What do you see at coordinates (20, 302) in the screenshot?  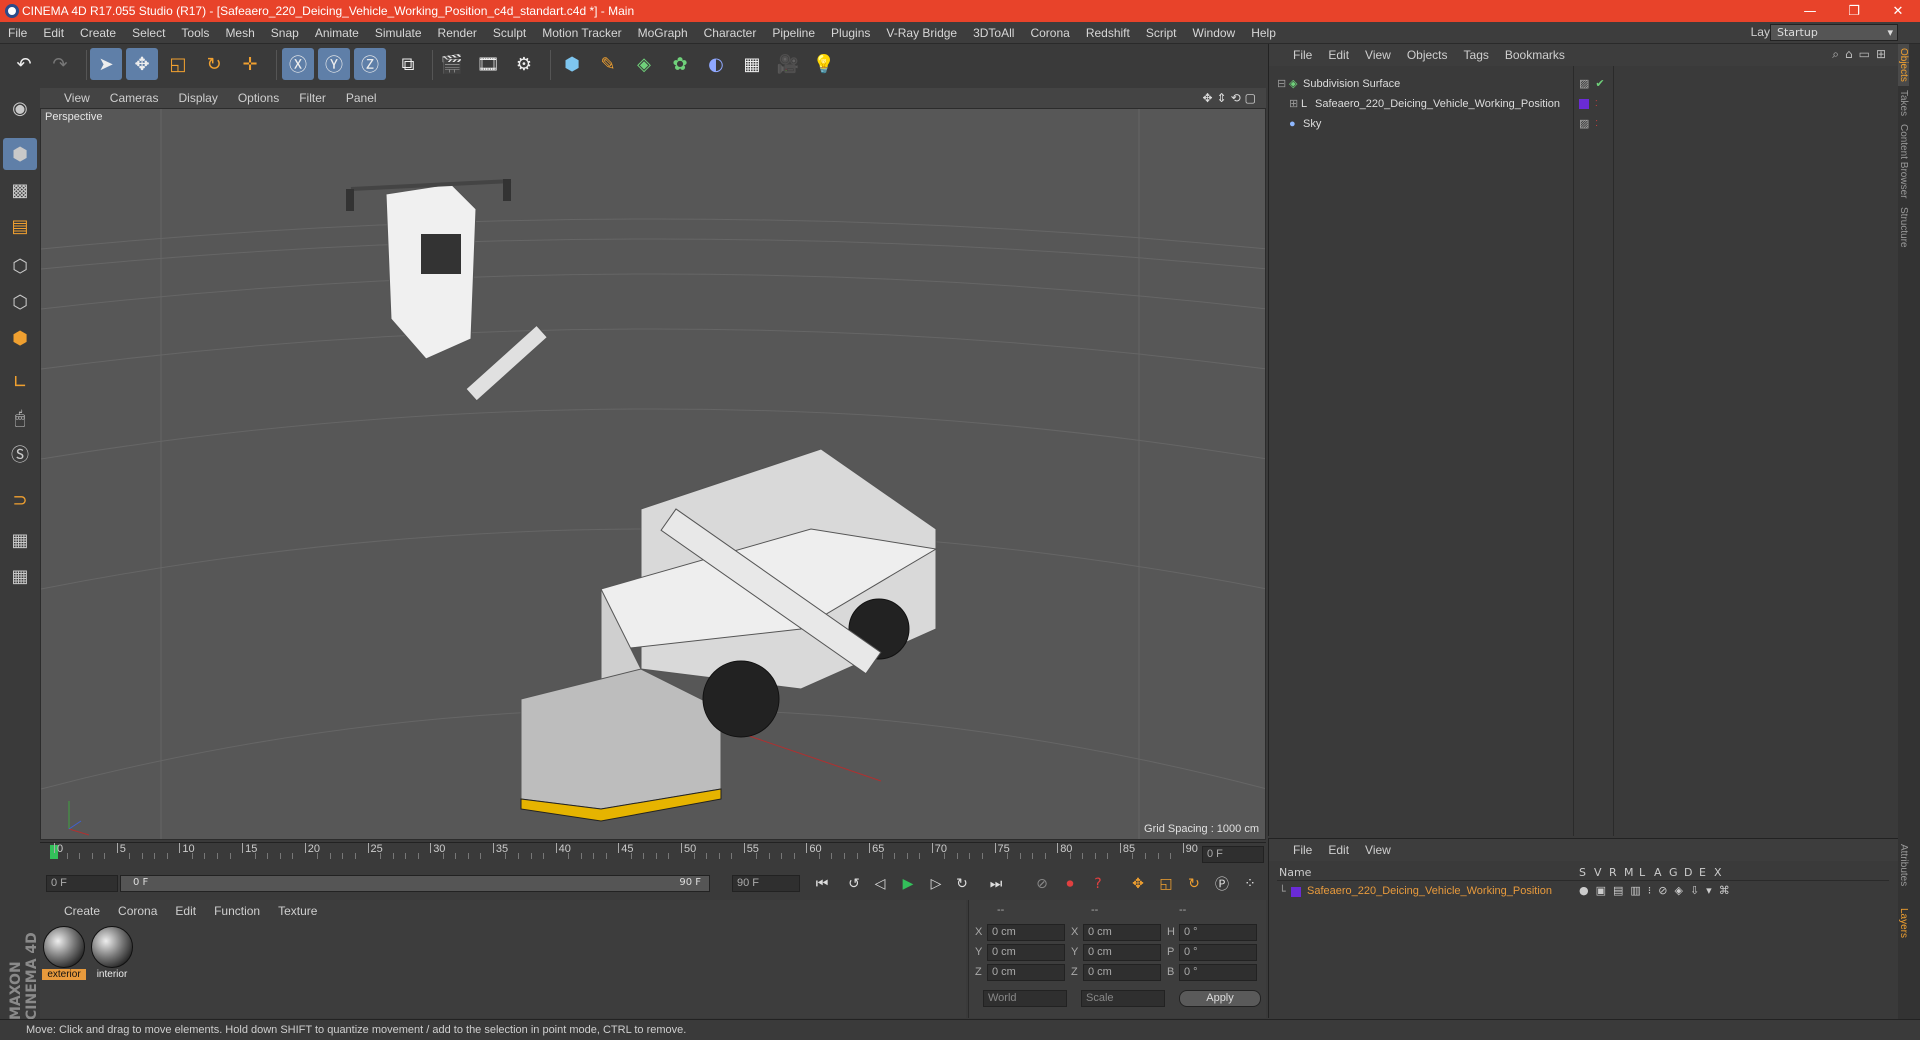 I see `edges-mode-icon: ⬡` at bounding box center [20, 302].